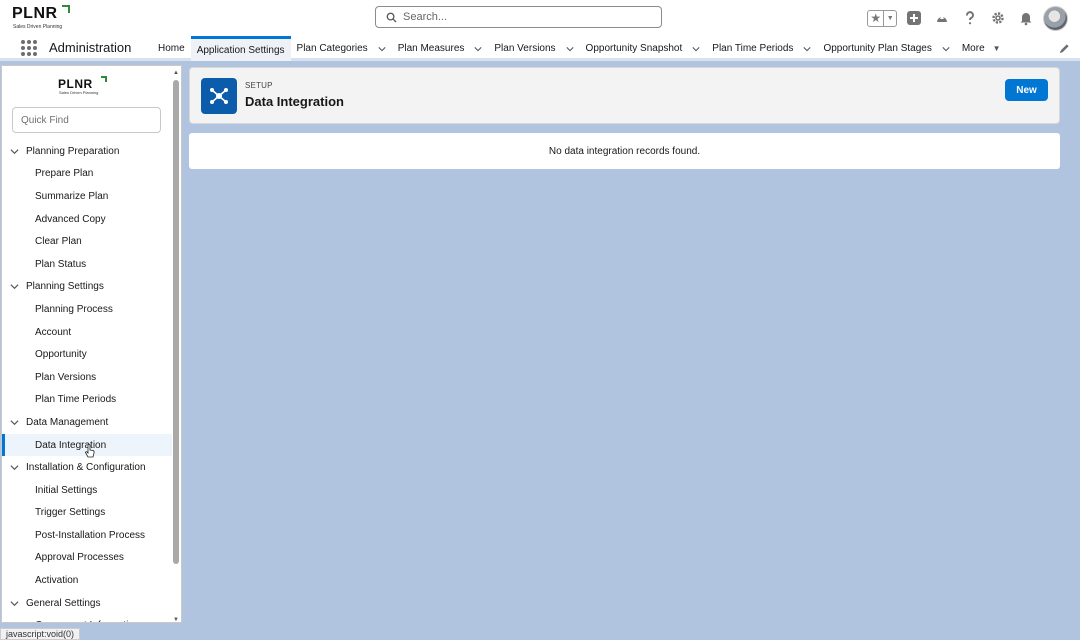 This screenshot has height=640, width=1080. I want to click on sidebar-item-plan-versions: Plan Versions, so click(87, 377).